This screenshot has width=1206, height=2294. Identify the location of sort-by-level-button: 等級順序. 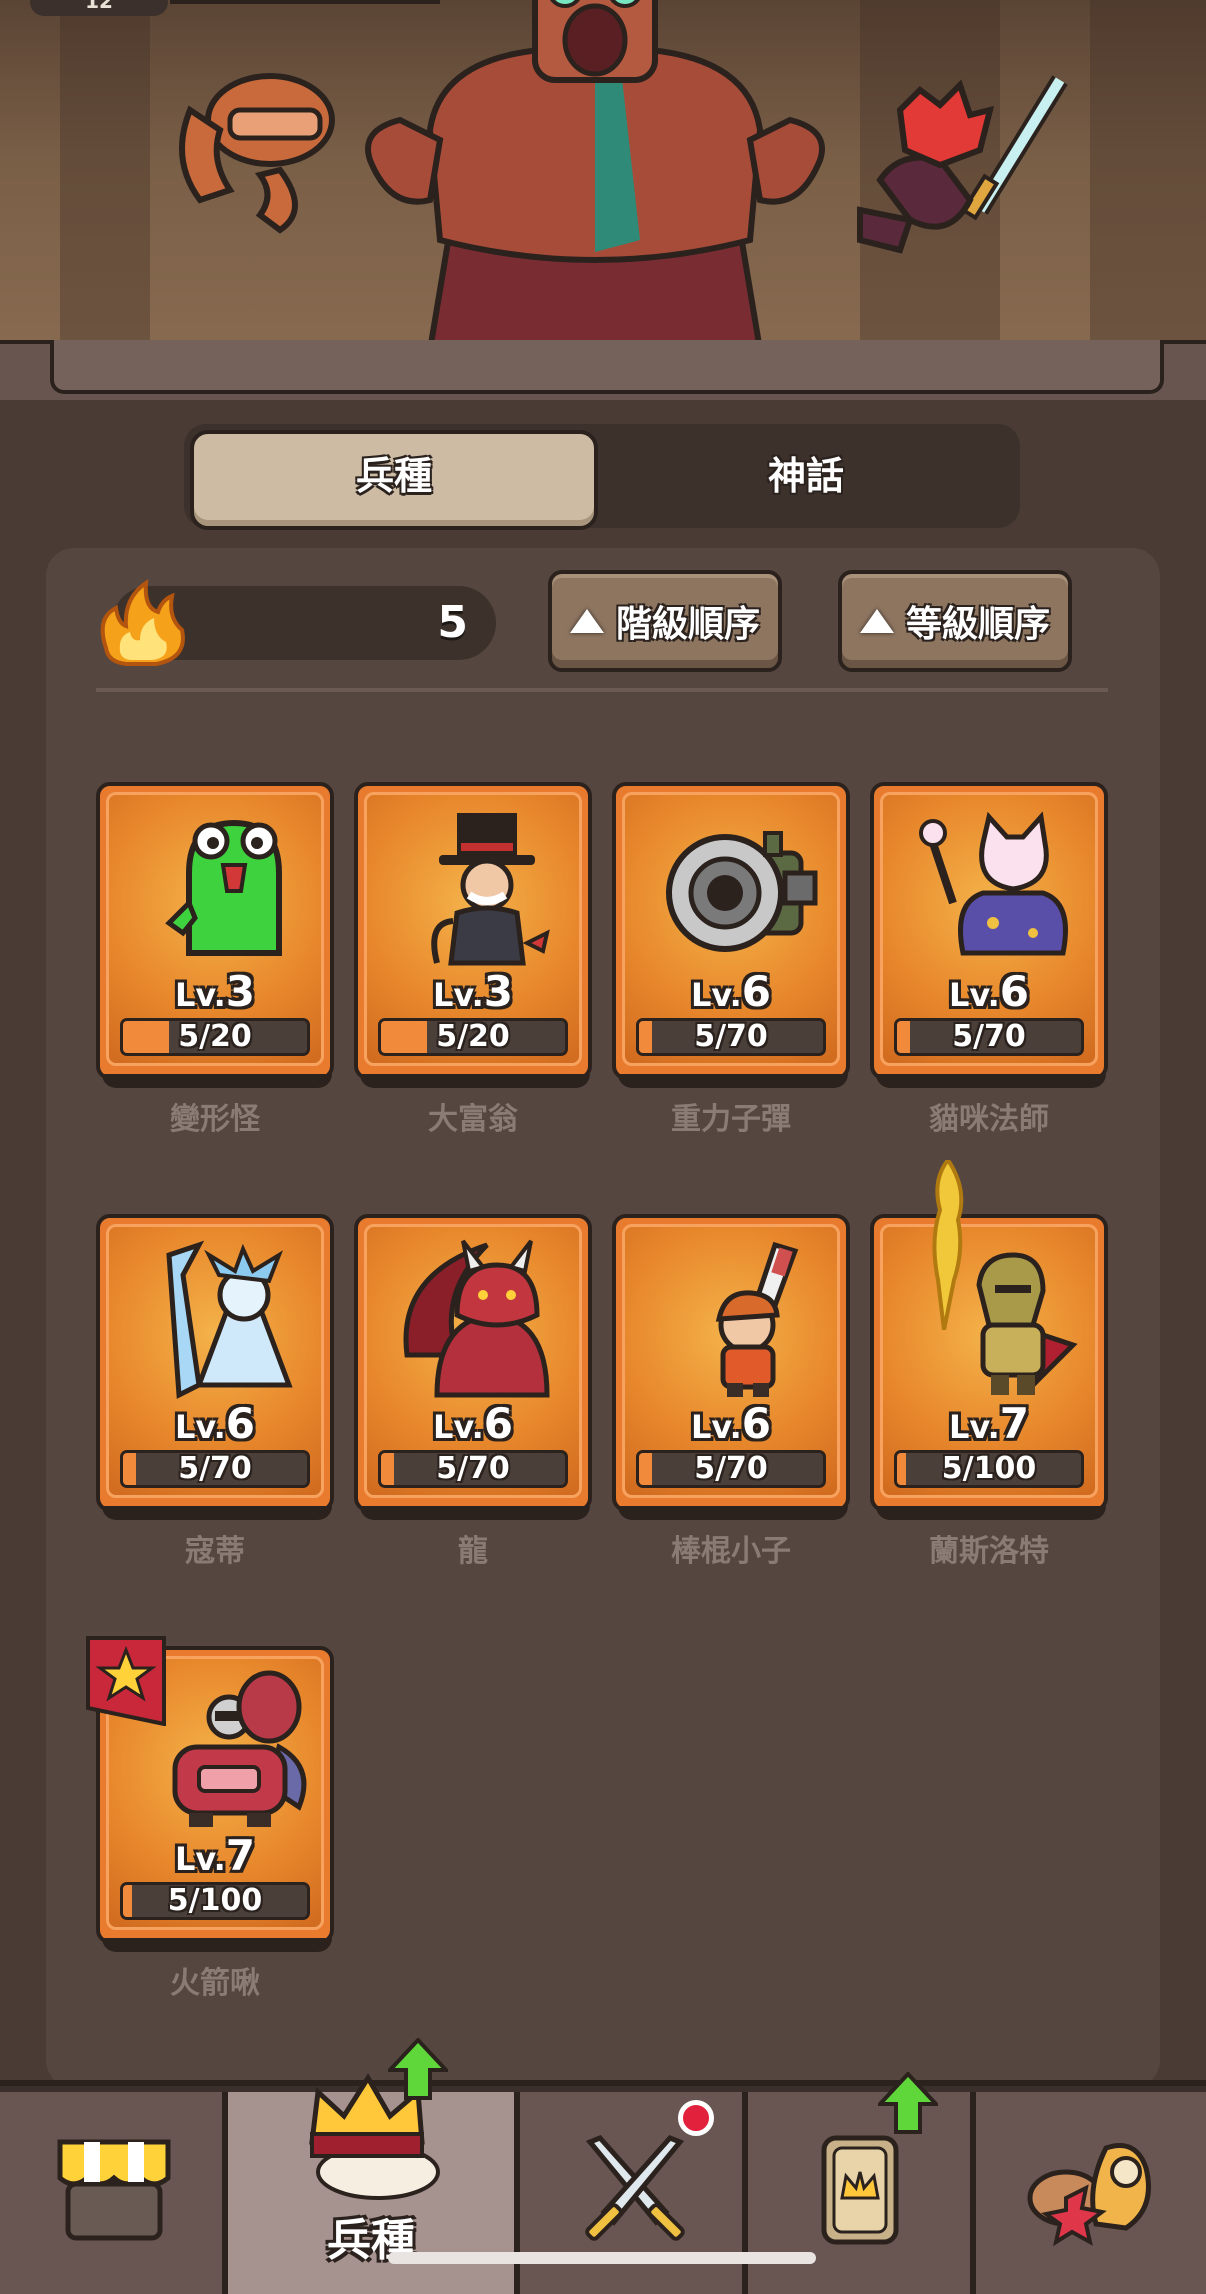
(955, 621).